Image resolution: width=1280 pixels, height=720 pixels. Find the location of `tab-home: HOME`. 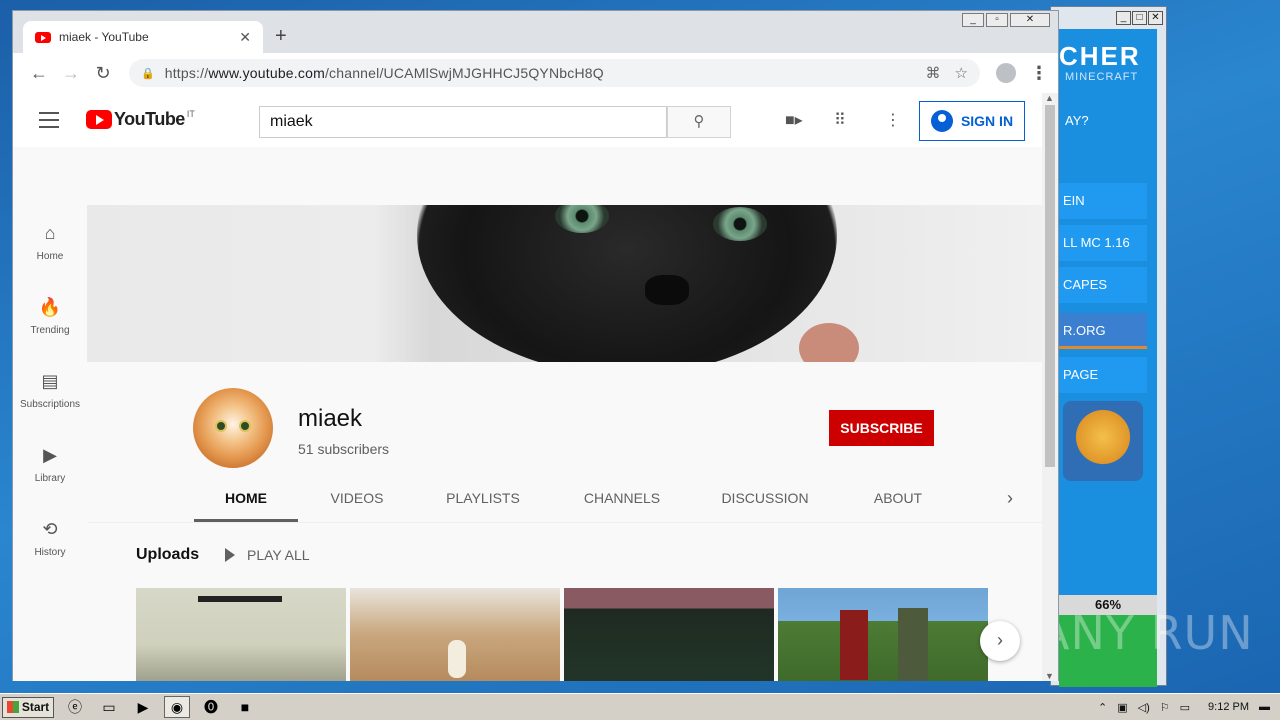

tab-home: HOME is located at coordinates (246, 500).